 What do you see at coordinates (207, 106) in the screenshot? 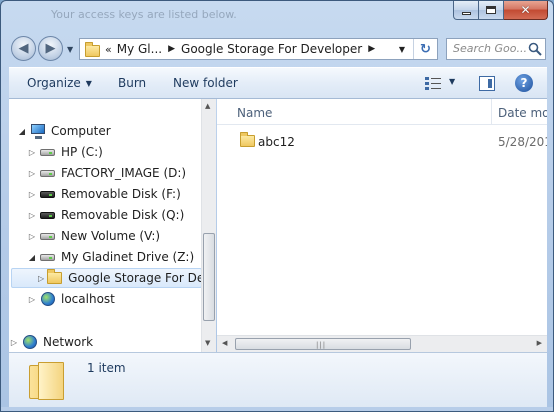
I see `scroll-up-icon: ▲` at bounding box center [207, 106].